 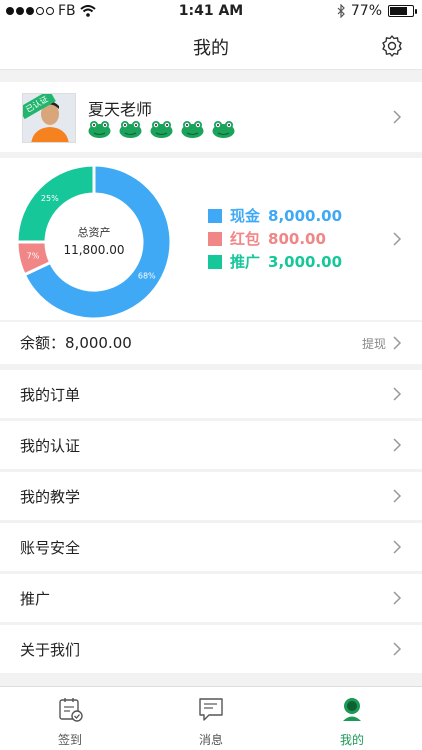 I want to click on assets-donut-chart: 68% 7% 25% 总资产 11,800.00, so click(x=94, y=242).